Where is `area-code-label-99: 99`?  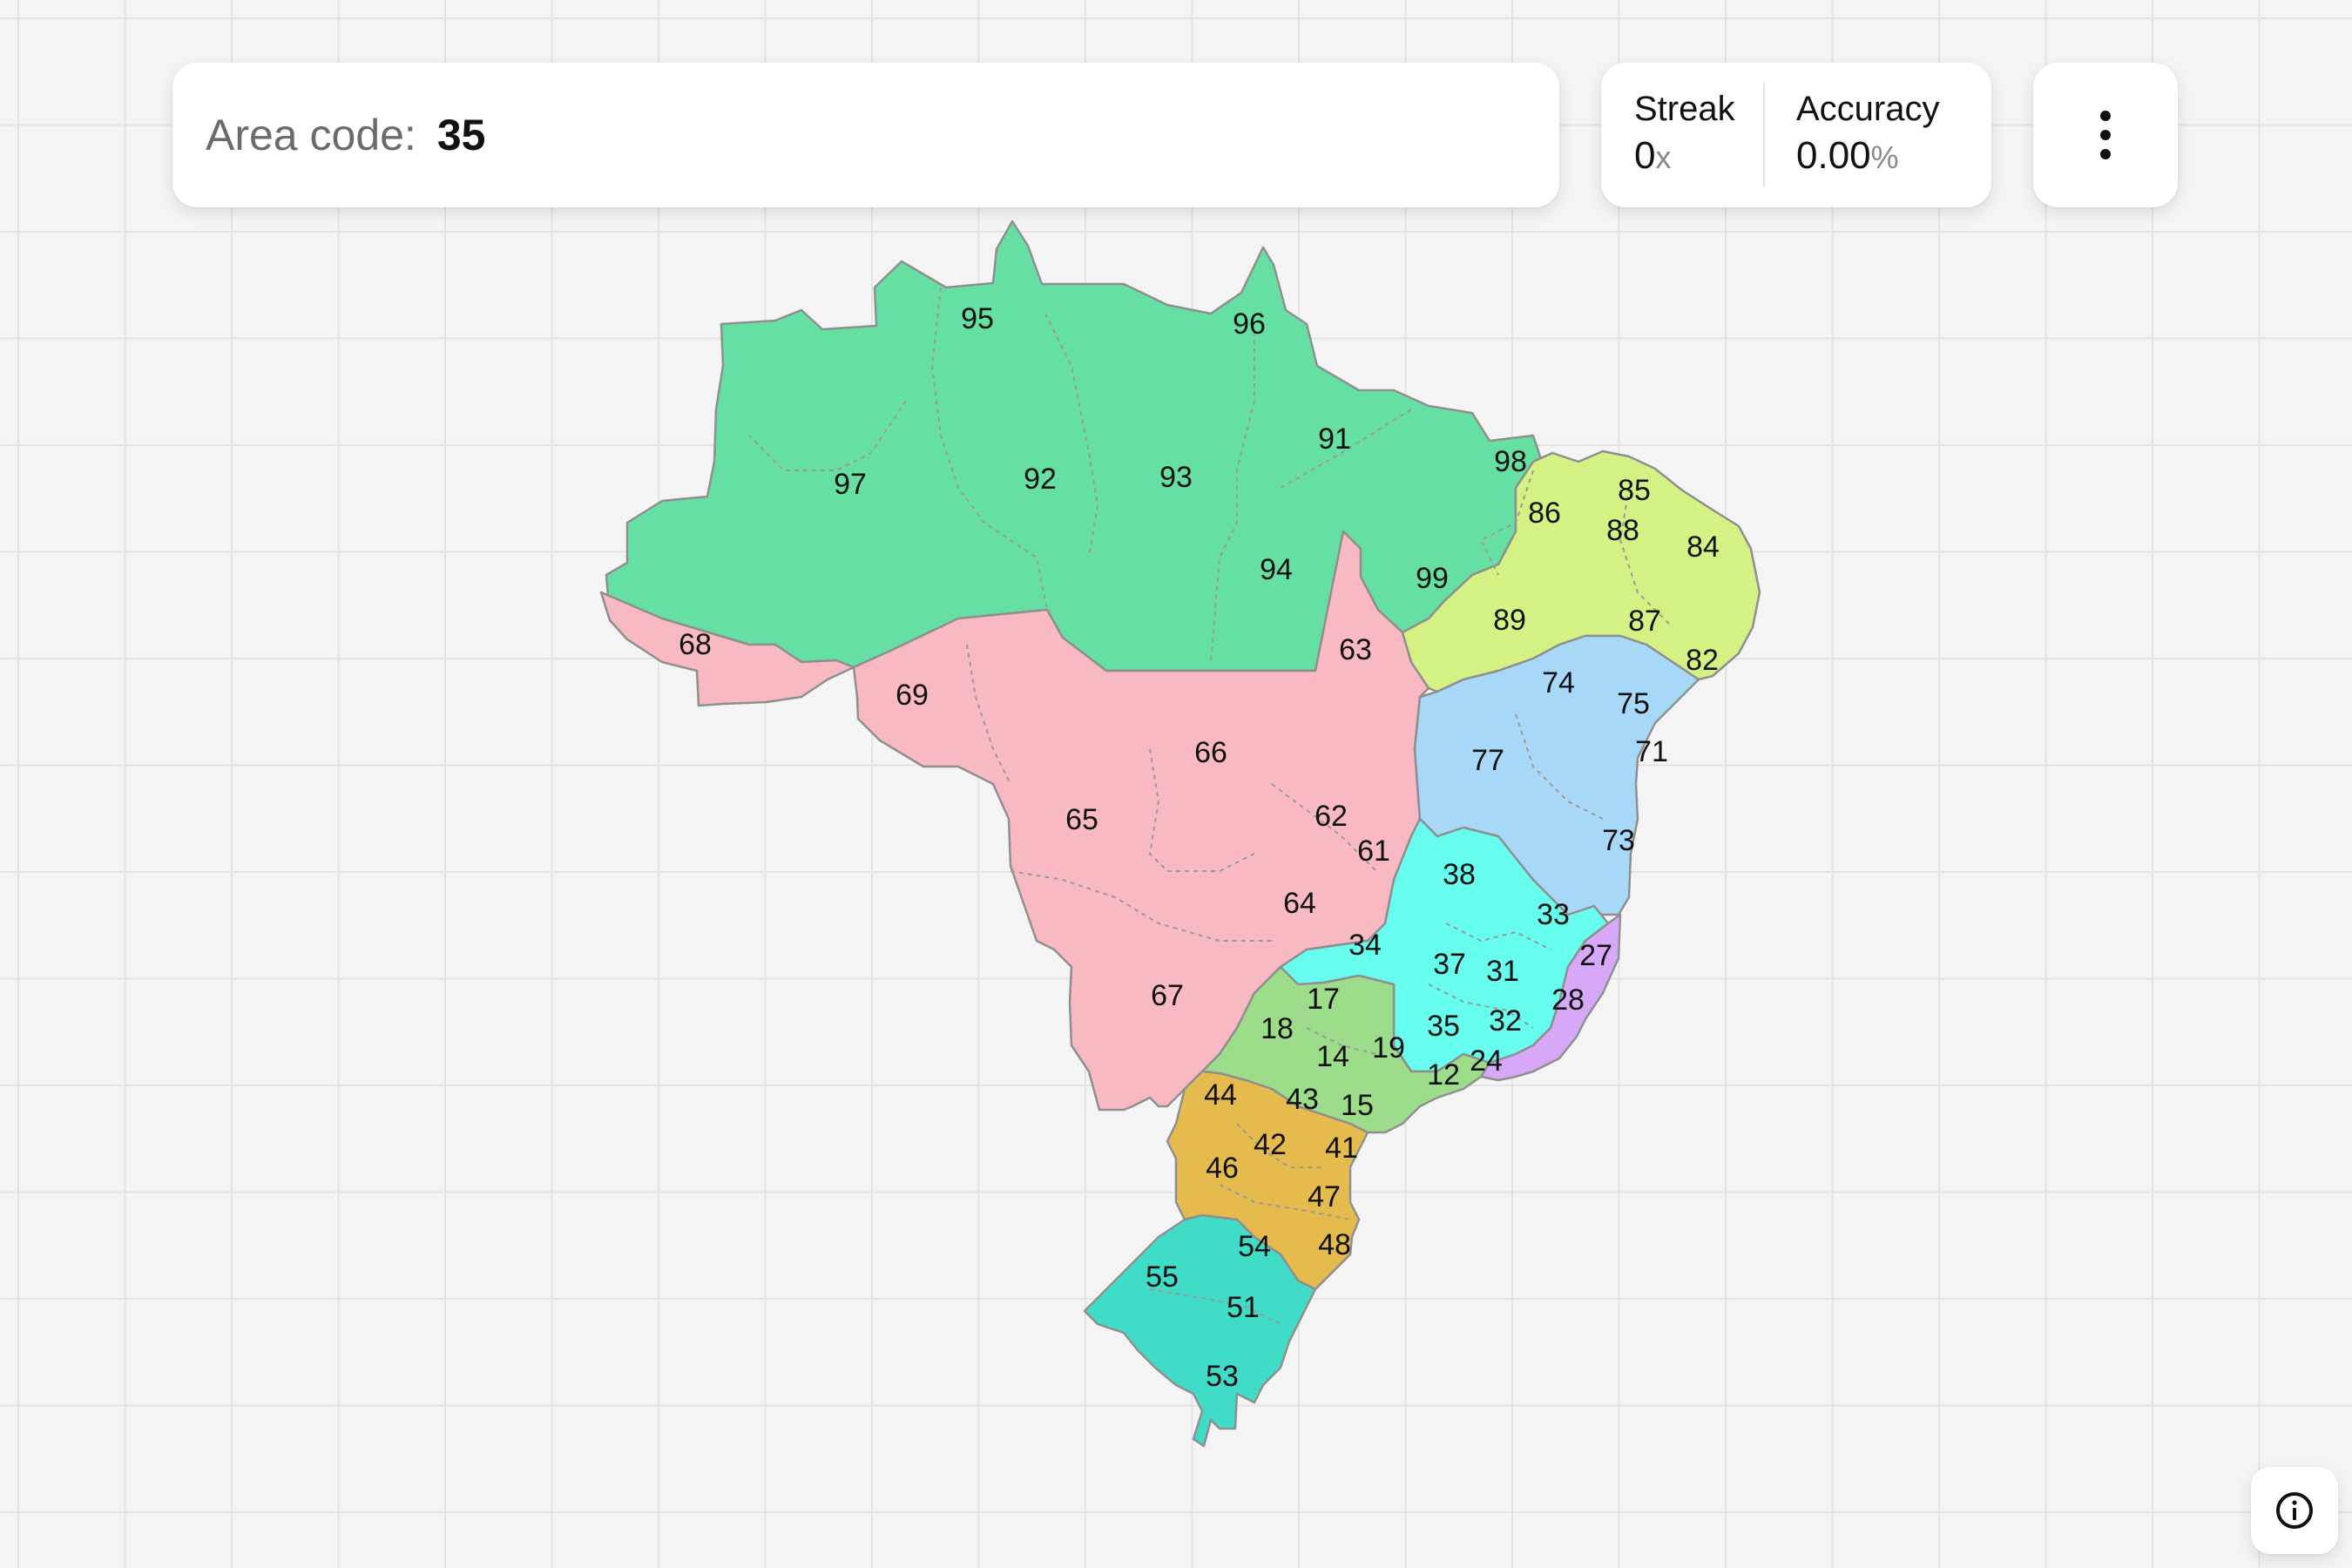 area-code-label-99: 99 is located at coordinates (1432, 578).